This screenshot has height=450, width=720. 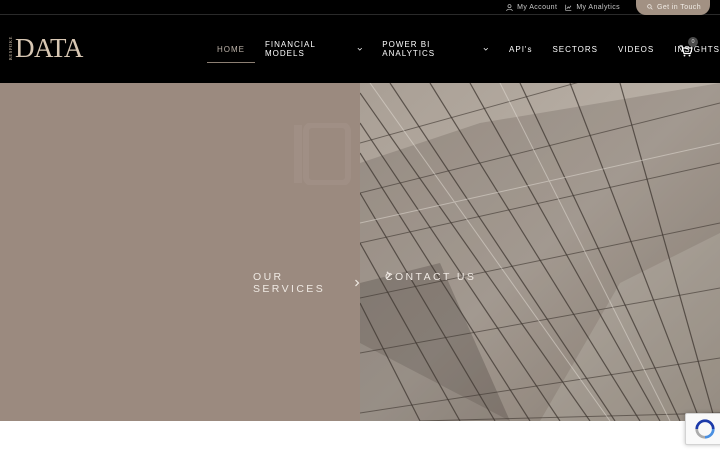 What do you see at coordinates (289, 283) in the screenshot?
I see `our-services-label: OUR SERVICES` at bounding box center [289, 283].